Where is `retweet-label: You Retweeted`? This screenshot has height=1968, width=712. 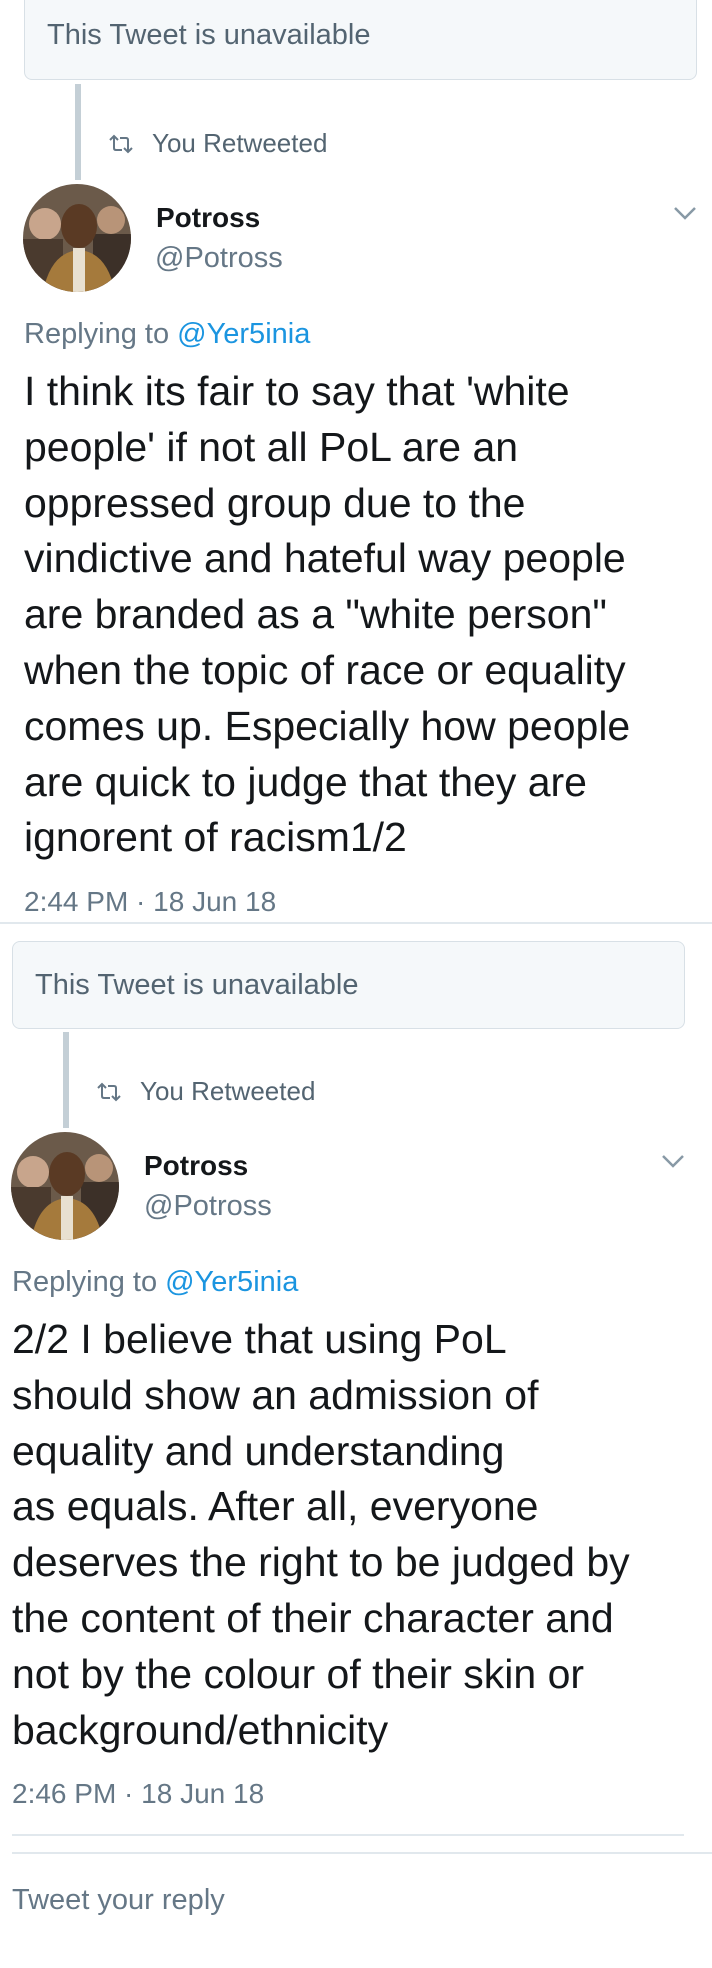 retweet-label: You Retweeted is located at coordinates (228, 1091).